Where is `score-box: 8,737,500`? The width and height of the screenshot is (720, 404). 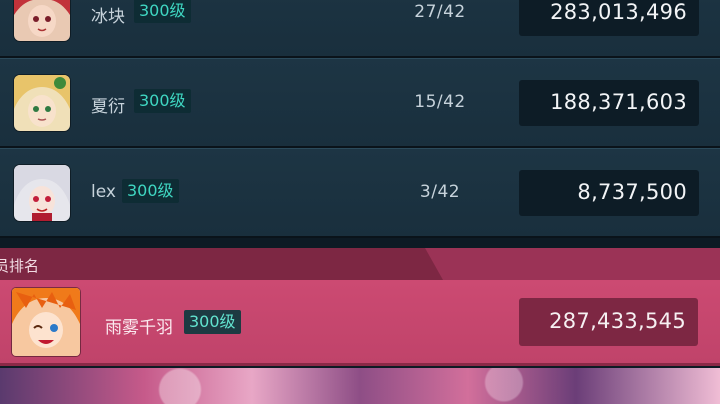
score-box: 8,737,500 is located at coordinates (609, 193).